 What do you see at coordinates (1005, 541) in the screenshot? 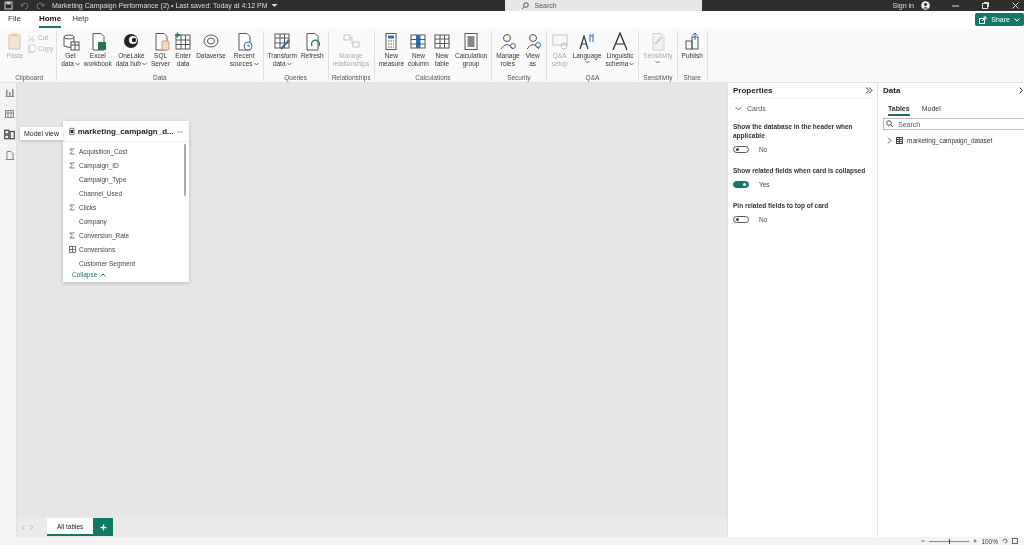
I see `reset-icon` at bounding box center [1005, 541].